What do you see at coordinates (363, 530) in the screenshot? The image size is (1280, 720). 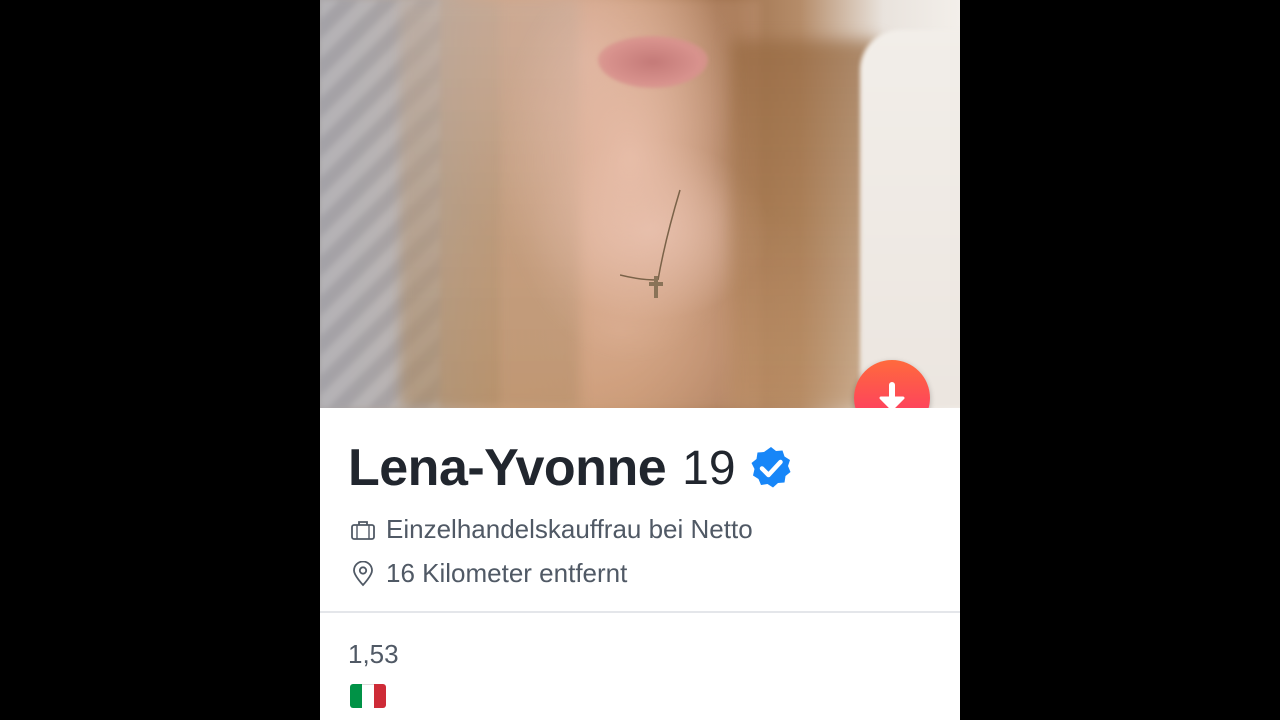 I see `briefcase-icon` at bounding box center [363, 530].